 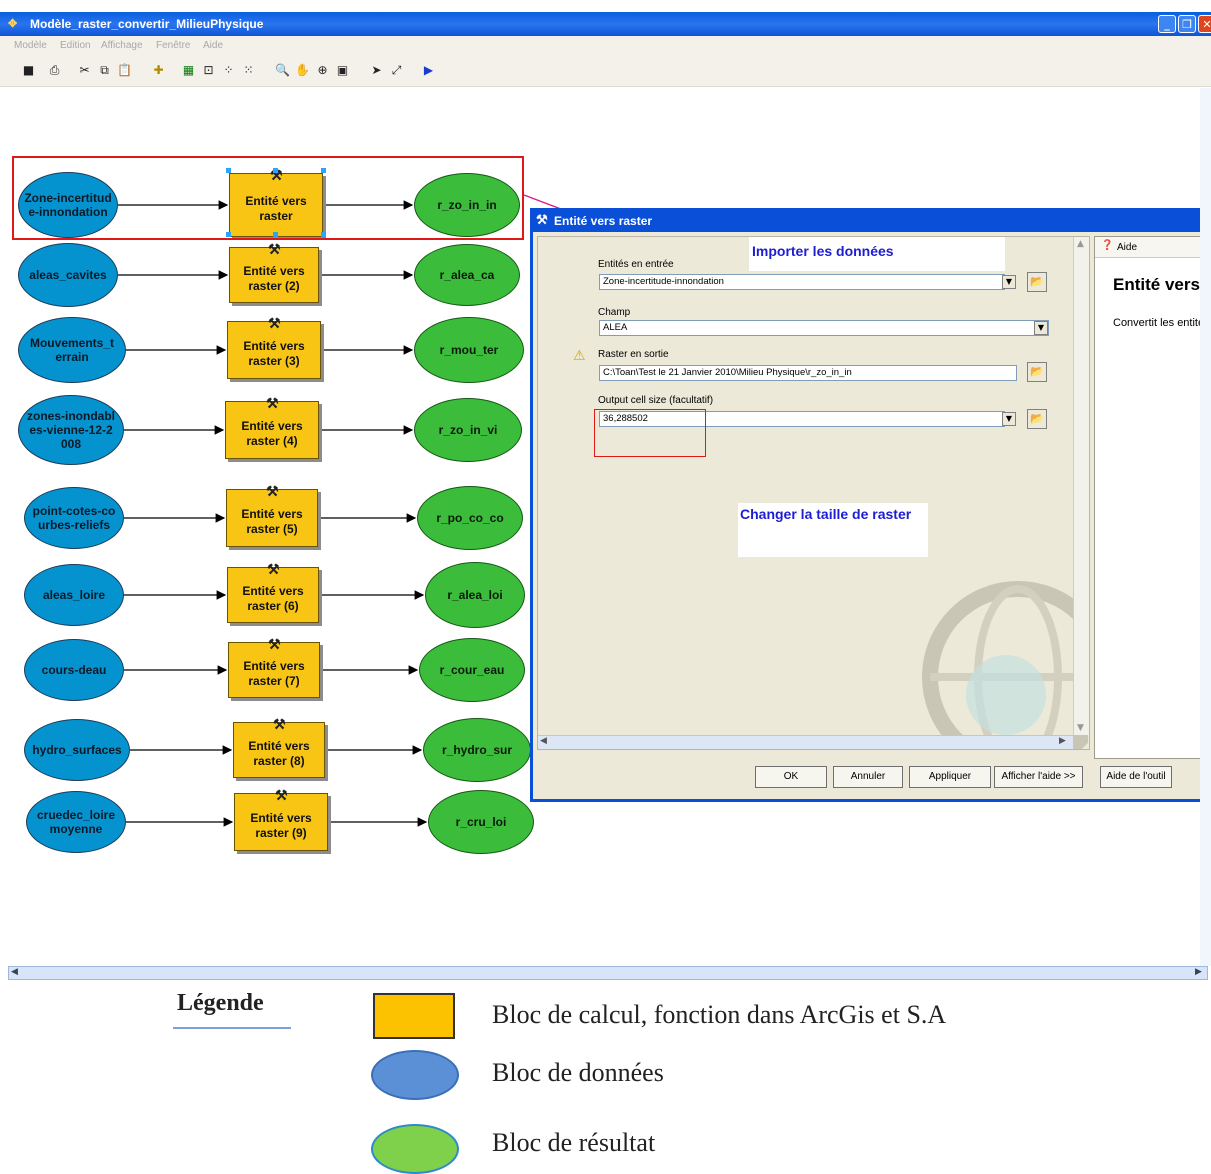 What do you see at coordinates (826, 514) in the screenshot?
I see `cellsize-callout-text: Changer la taille de raster` at bounding box center [826, 514].